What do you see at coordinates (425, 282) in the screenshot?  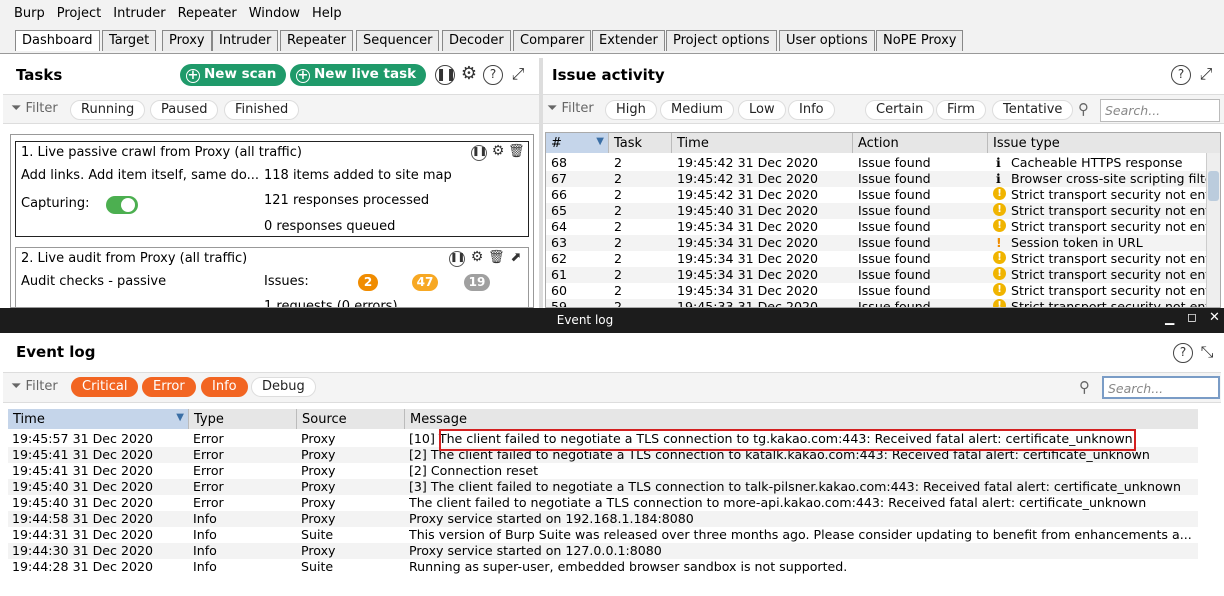 I see `badge-medium: 47` at bounding box center [425, 282].